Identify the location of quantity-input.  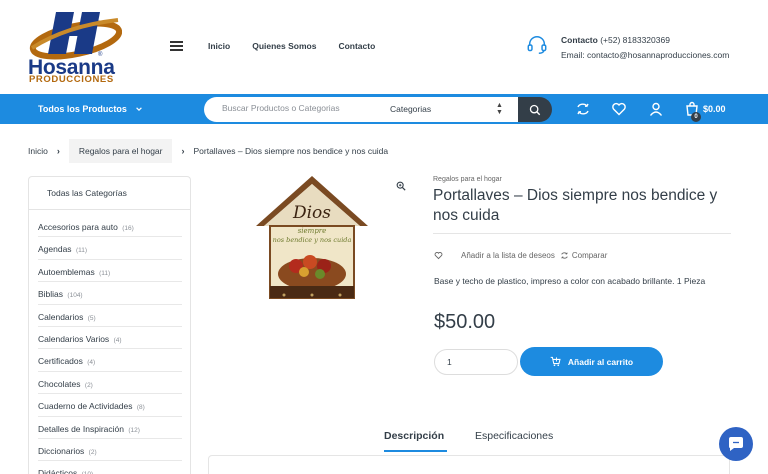
(476, 362).